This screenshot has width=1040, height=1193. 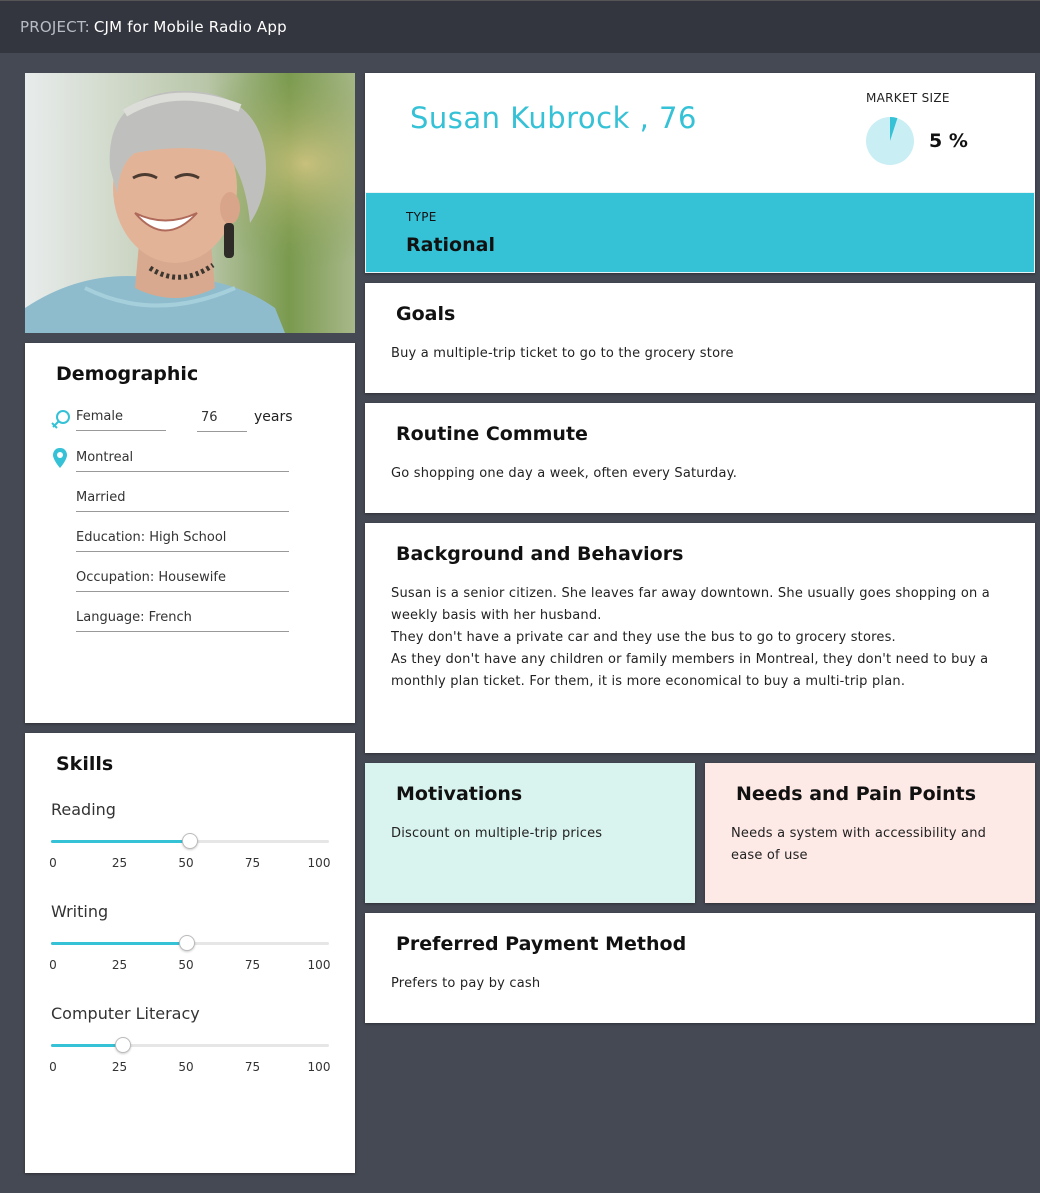 I want to click on persona-photo, so click(x=190, y=203).